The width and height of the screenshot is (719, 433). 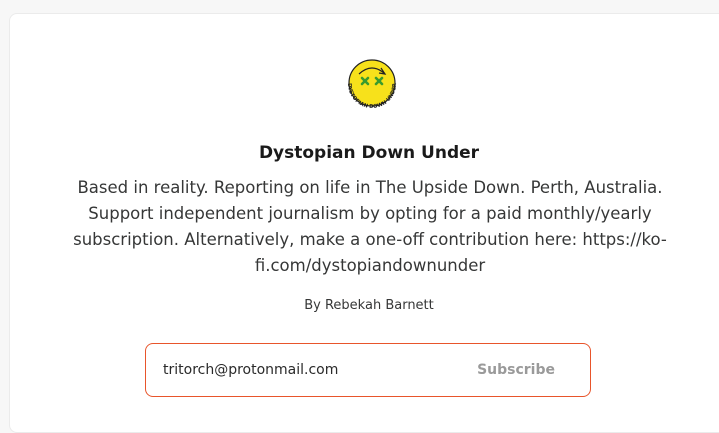 What do you see at coordinates (372, 83) in the screenshot?
I see `publication-logo: DYSTOPIAN DOWN UNDER` at bounding box center [372, 83].